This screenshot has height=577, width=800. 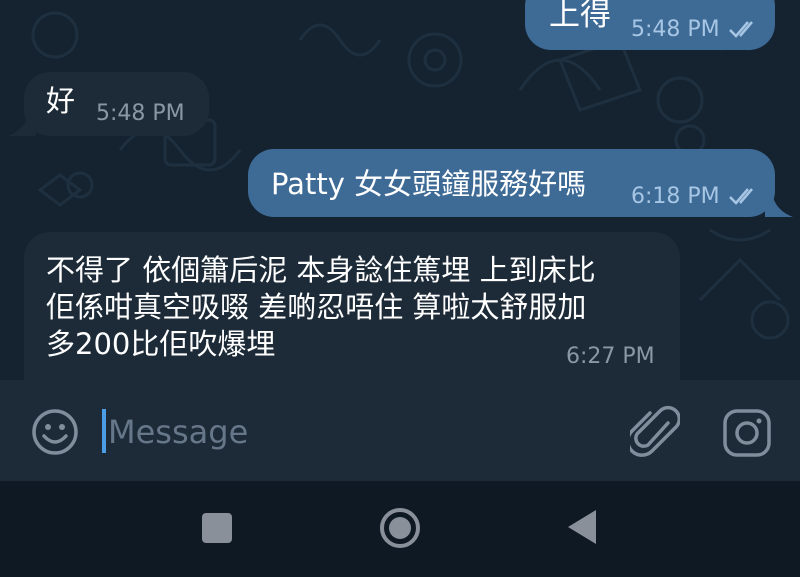 I want to click on message-time: 6:27 PM, so click(x=610, y=356).